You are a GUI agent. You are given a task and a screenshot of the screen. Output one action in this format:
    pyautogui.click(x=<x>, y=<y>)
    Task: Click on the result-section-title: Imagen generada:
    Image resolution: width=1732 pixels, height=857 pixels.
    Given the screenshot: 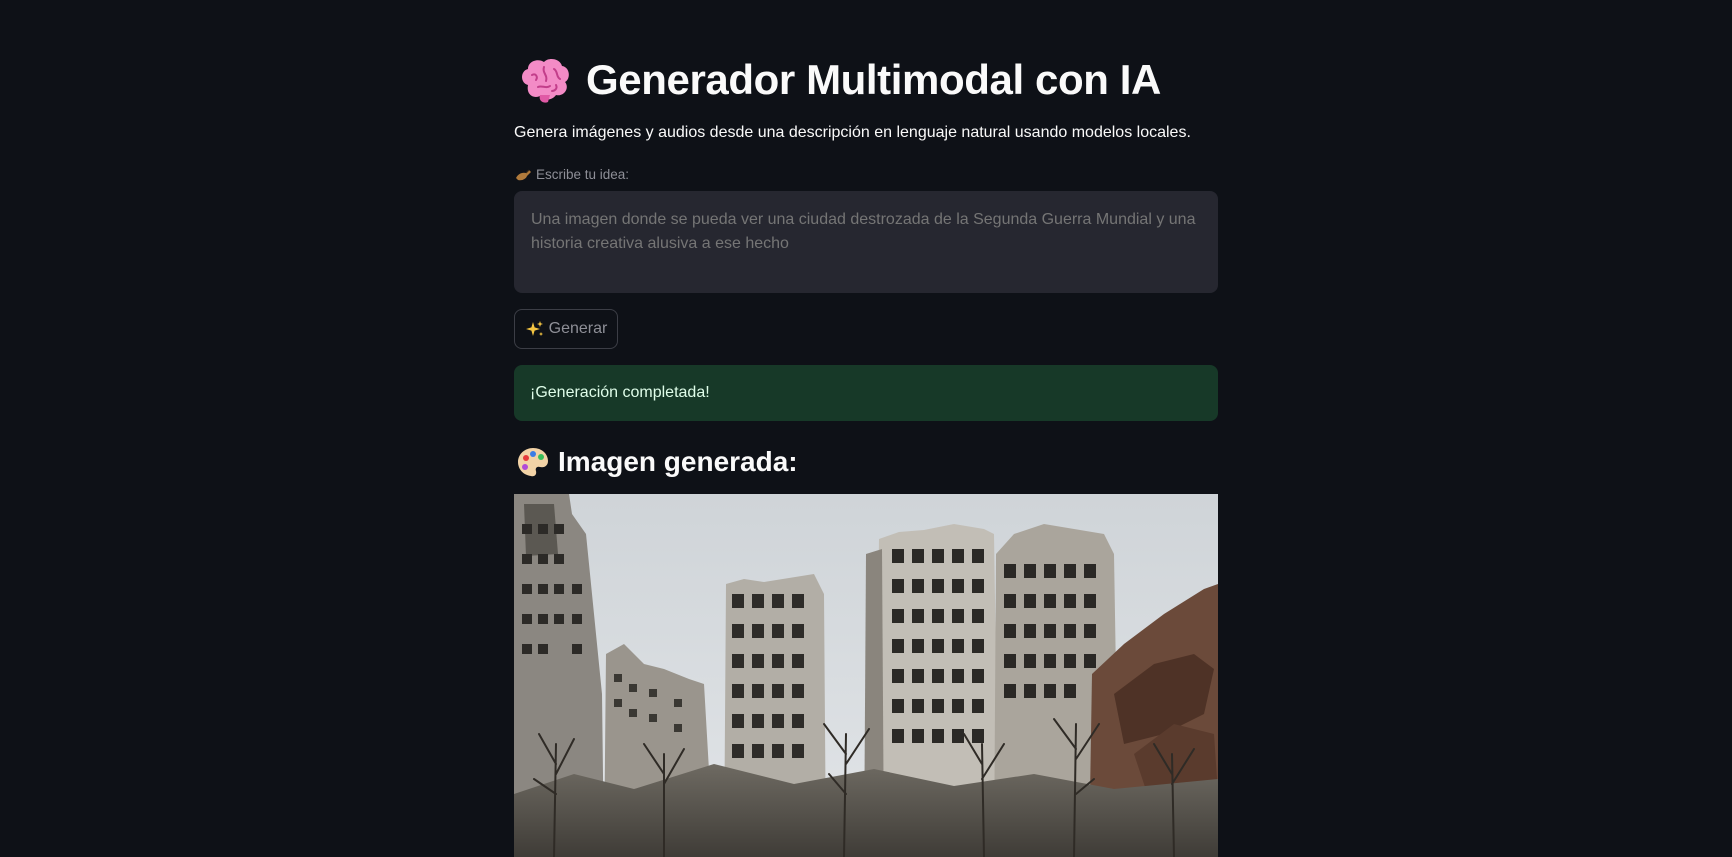 What is the action you would take?
    pyautogui.click(x=678, y=461)
    